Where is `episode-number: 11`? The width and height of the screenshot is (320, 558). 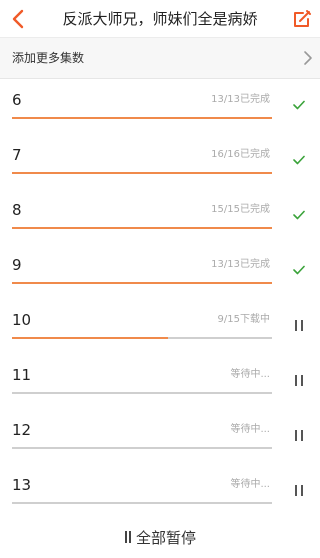 episode-number: 11 is located at coordinates (22, 375).